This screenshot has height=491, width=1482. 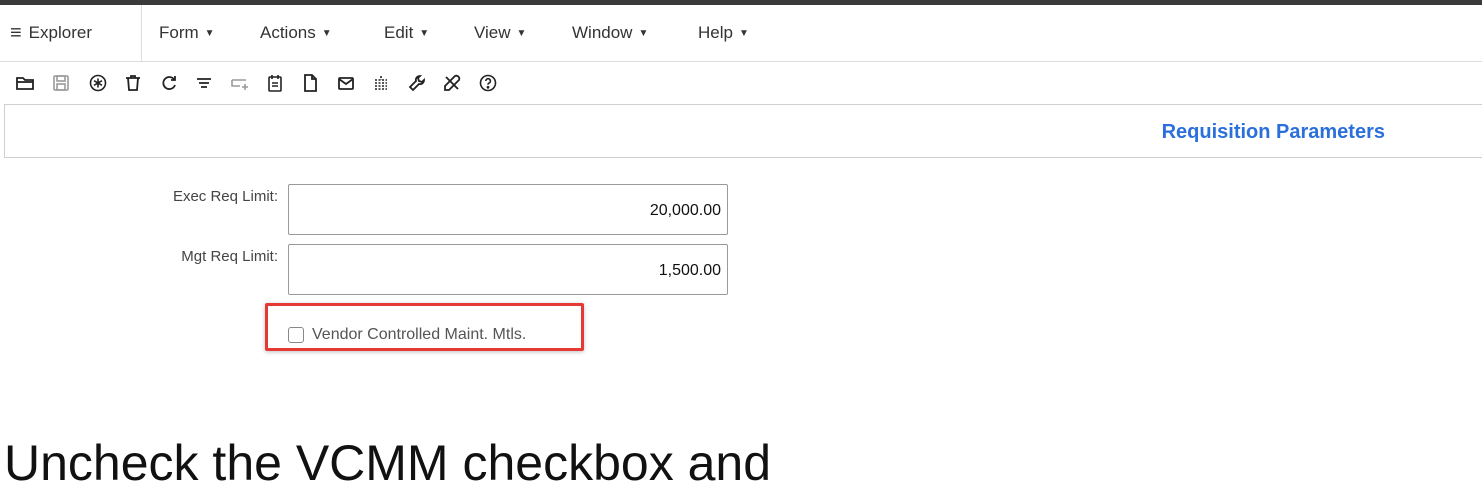 I want to click on menu-edit: Edit ▼, so click(x=406, y=33).